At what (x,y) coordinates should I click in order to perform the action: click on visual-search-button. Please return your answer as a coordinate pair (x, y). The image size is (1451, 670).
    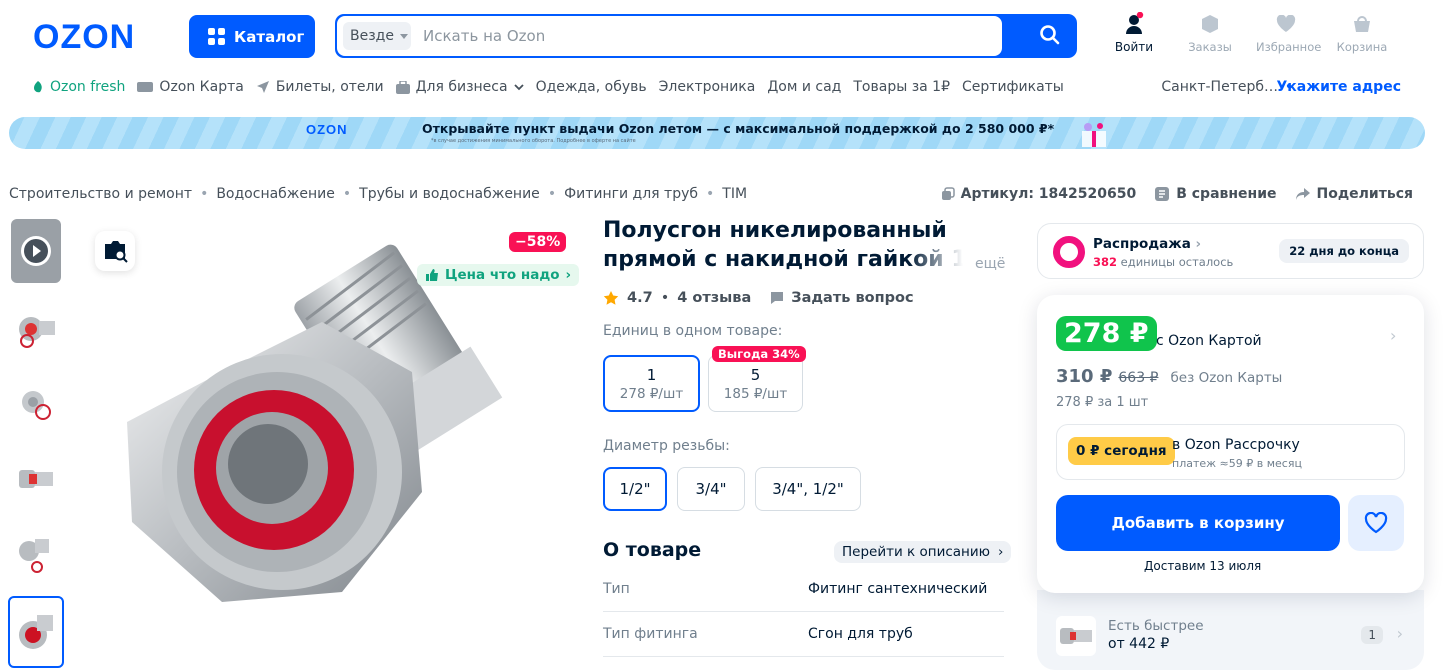
    Looking at the image, I should click on (115, 251).